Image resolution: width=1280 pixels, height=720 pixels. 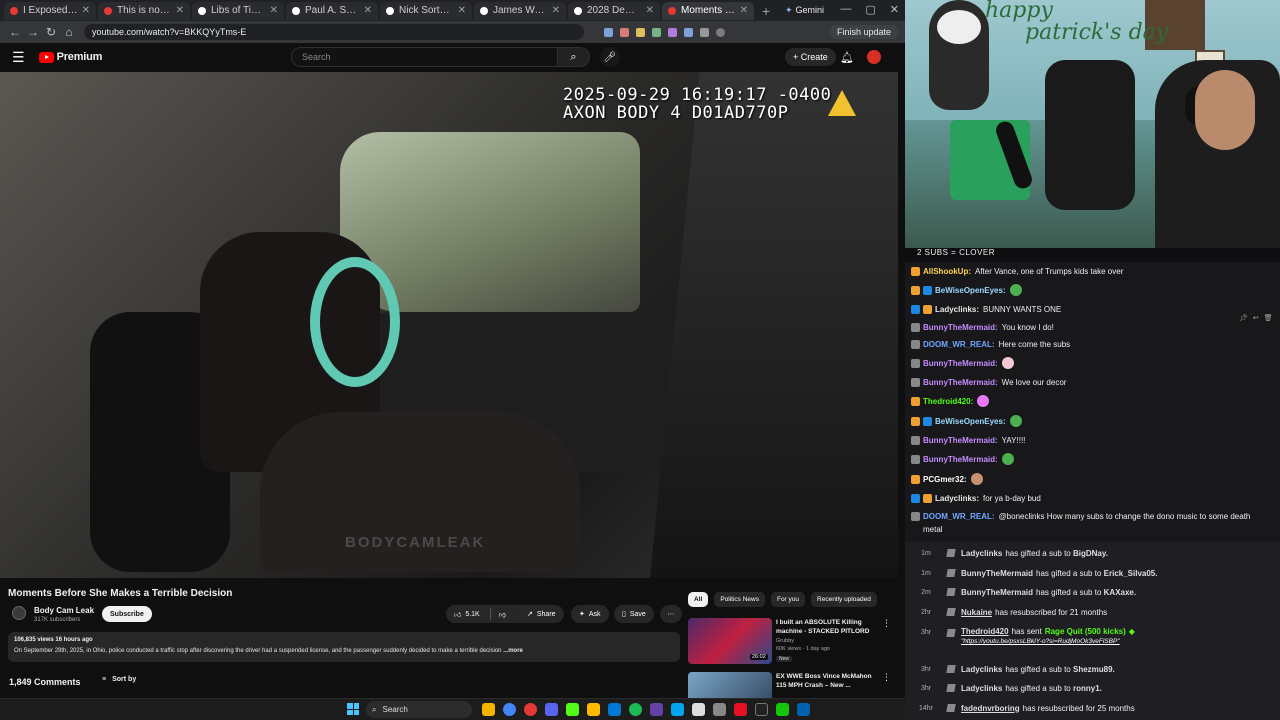 I want to click on new-tab-button: +, so click(x=766, y=11).